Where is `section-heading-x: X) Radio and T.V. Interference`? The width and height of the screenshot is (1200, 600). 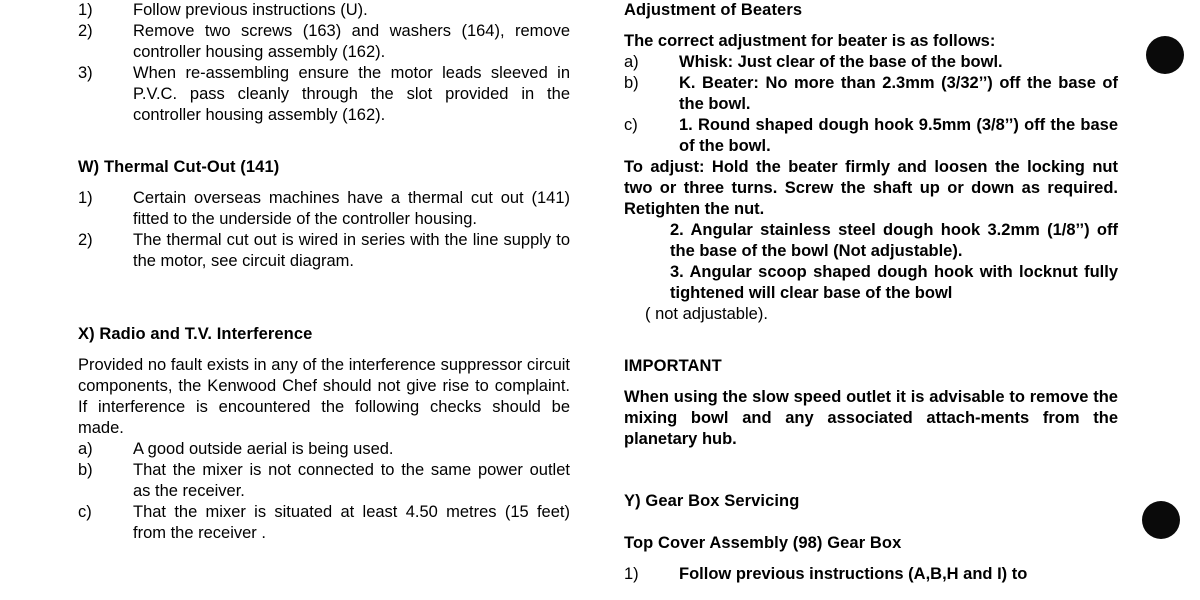
section-heading-x: X) Radio and T.V. Interference is located at coordinates (195, 334).